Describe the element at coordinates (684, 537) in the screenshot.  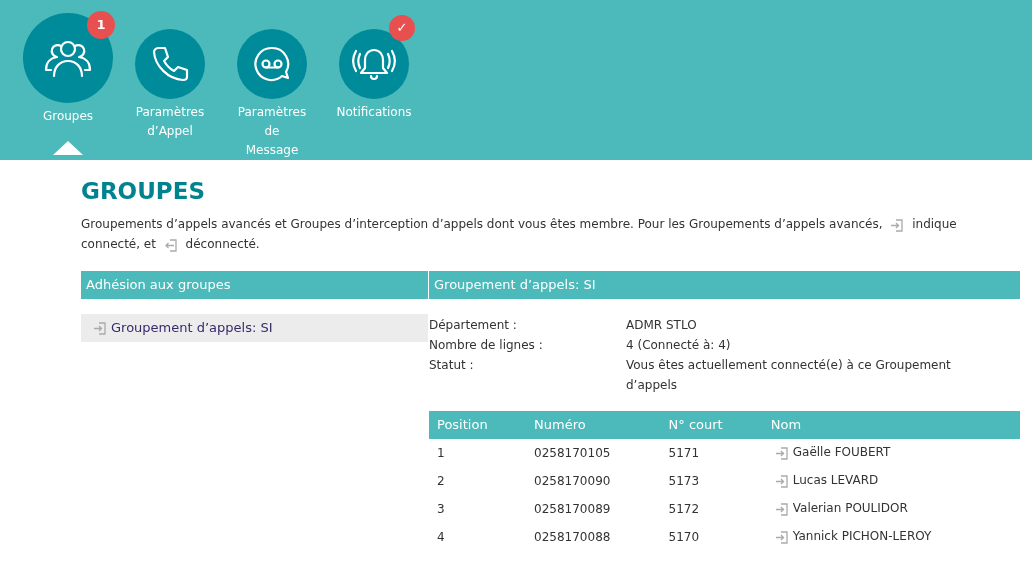
I see `table-cell-text: 5170` at that location.